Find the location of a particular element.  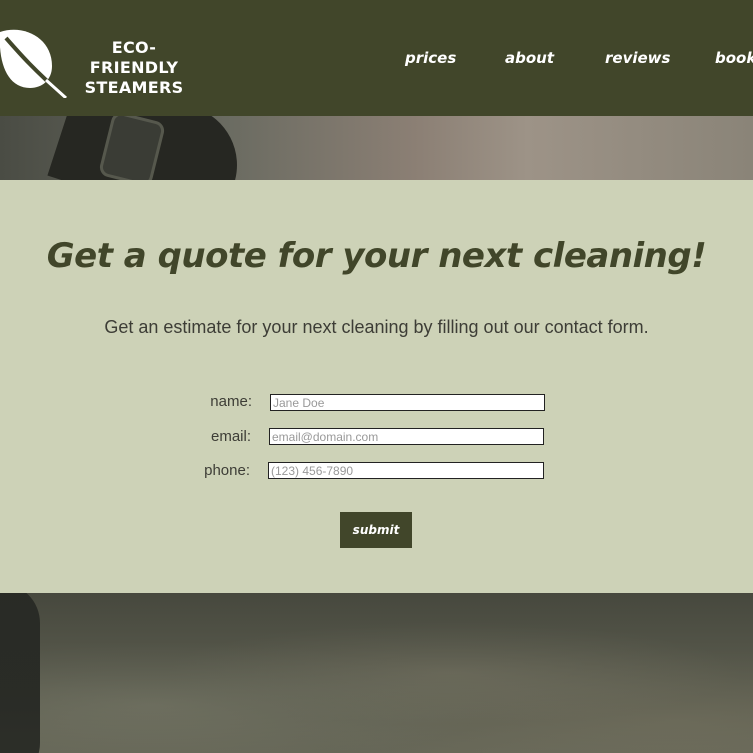

email-input is located at coordinates (406, 436).